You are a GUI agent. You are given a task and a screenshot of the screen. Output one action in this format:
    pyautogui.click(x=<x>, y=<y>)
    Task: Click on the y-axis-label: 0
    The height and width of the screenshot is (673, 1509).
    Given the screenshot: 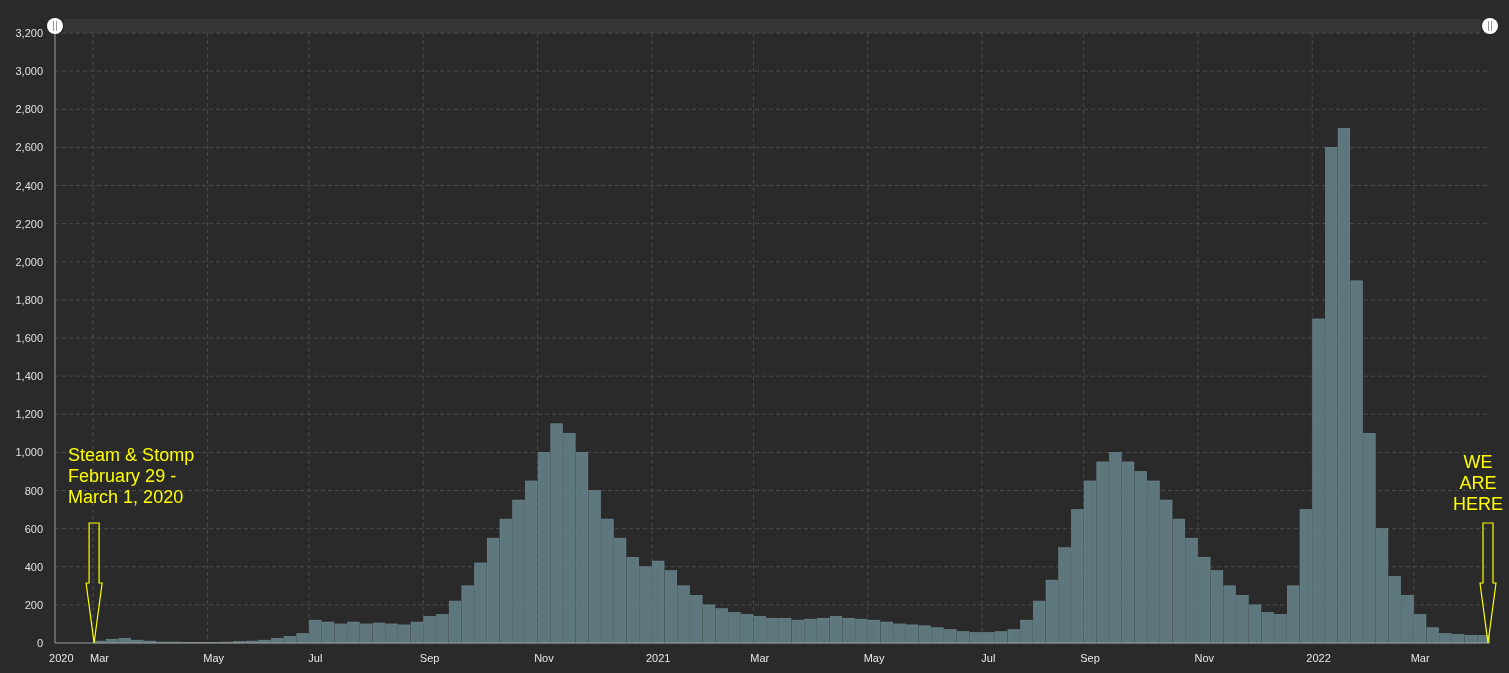 What is the action you would take?
    pyautogui.click(x=39, y=643)
    